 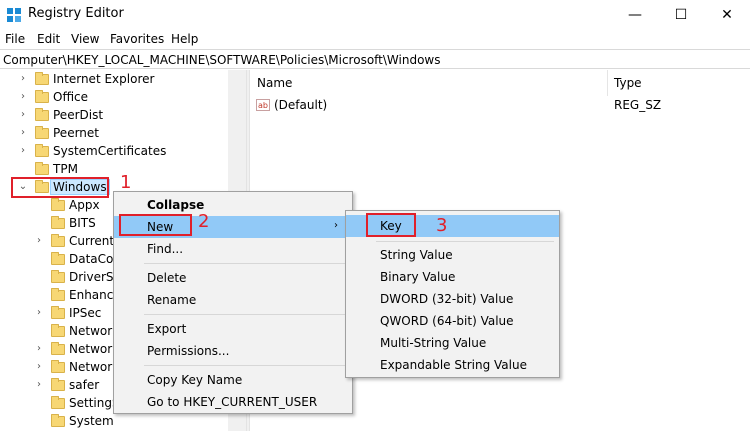 I want to click on menu-item-label: String Value, so click(x=416, y=255).